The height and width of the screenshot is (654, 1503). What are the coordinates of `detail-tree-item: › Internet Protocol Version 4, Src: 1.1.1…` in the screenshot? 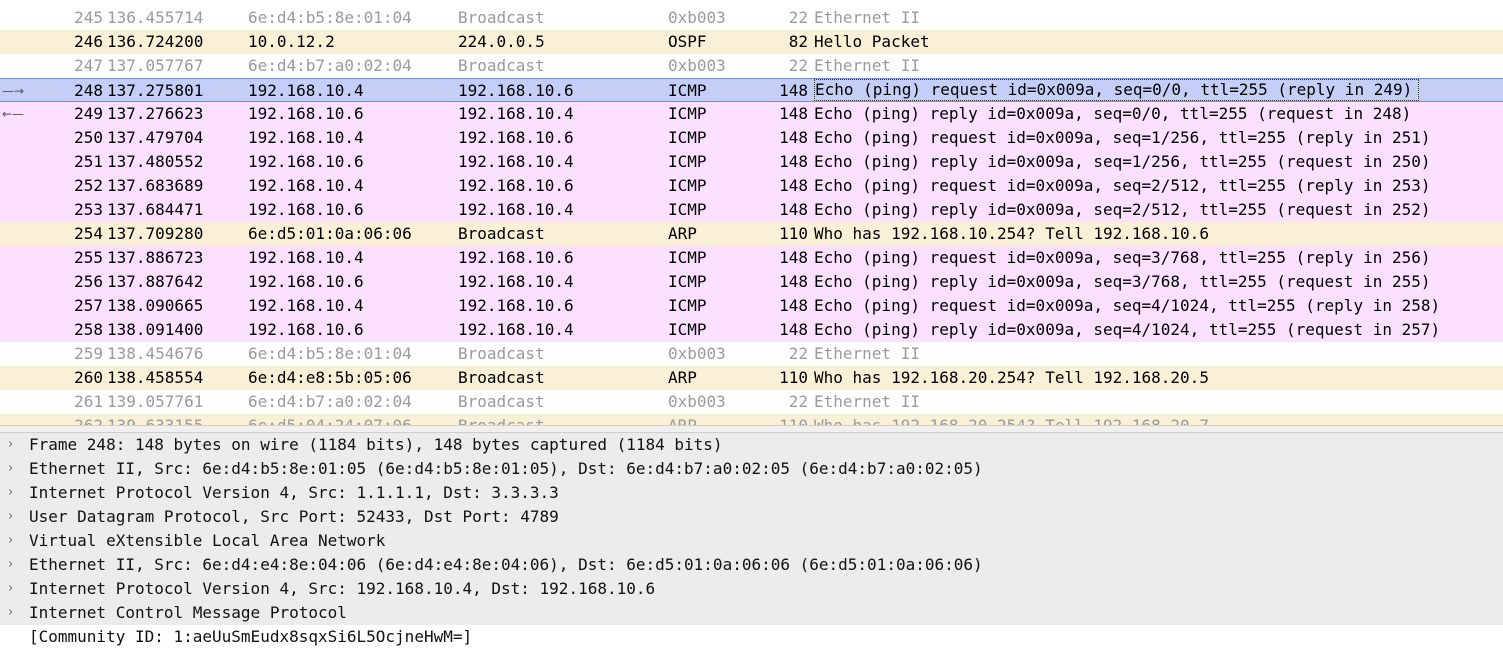 It's located at (751, 493).